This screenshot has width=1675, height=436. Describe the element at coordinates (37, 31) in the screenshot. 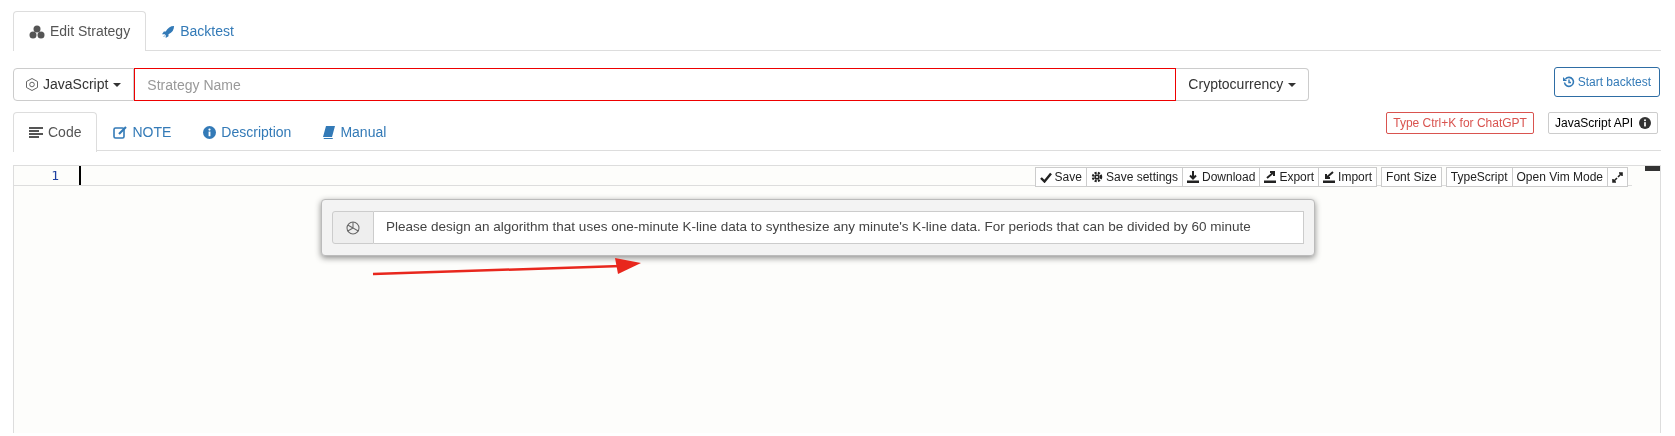

I see `cubes-icon` at that location.